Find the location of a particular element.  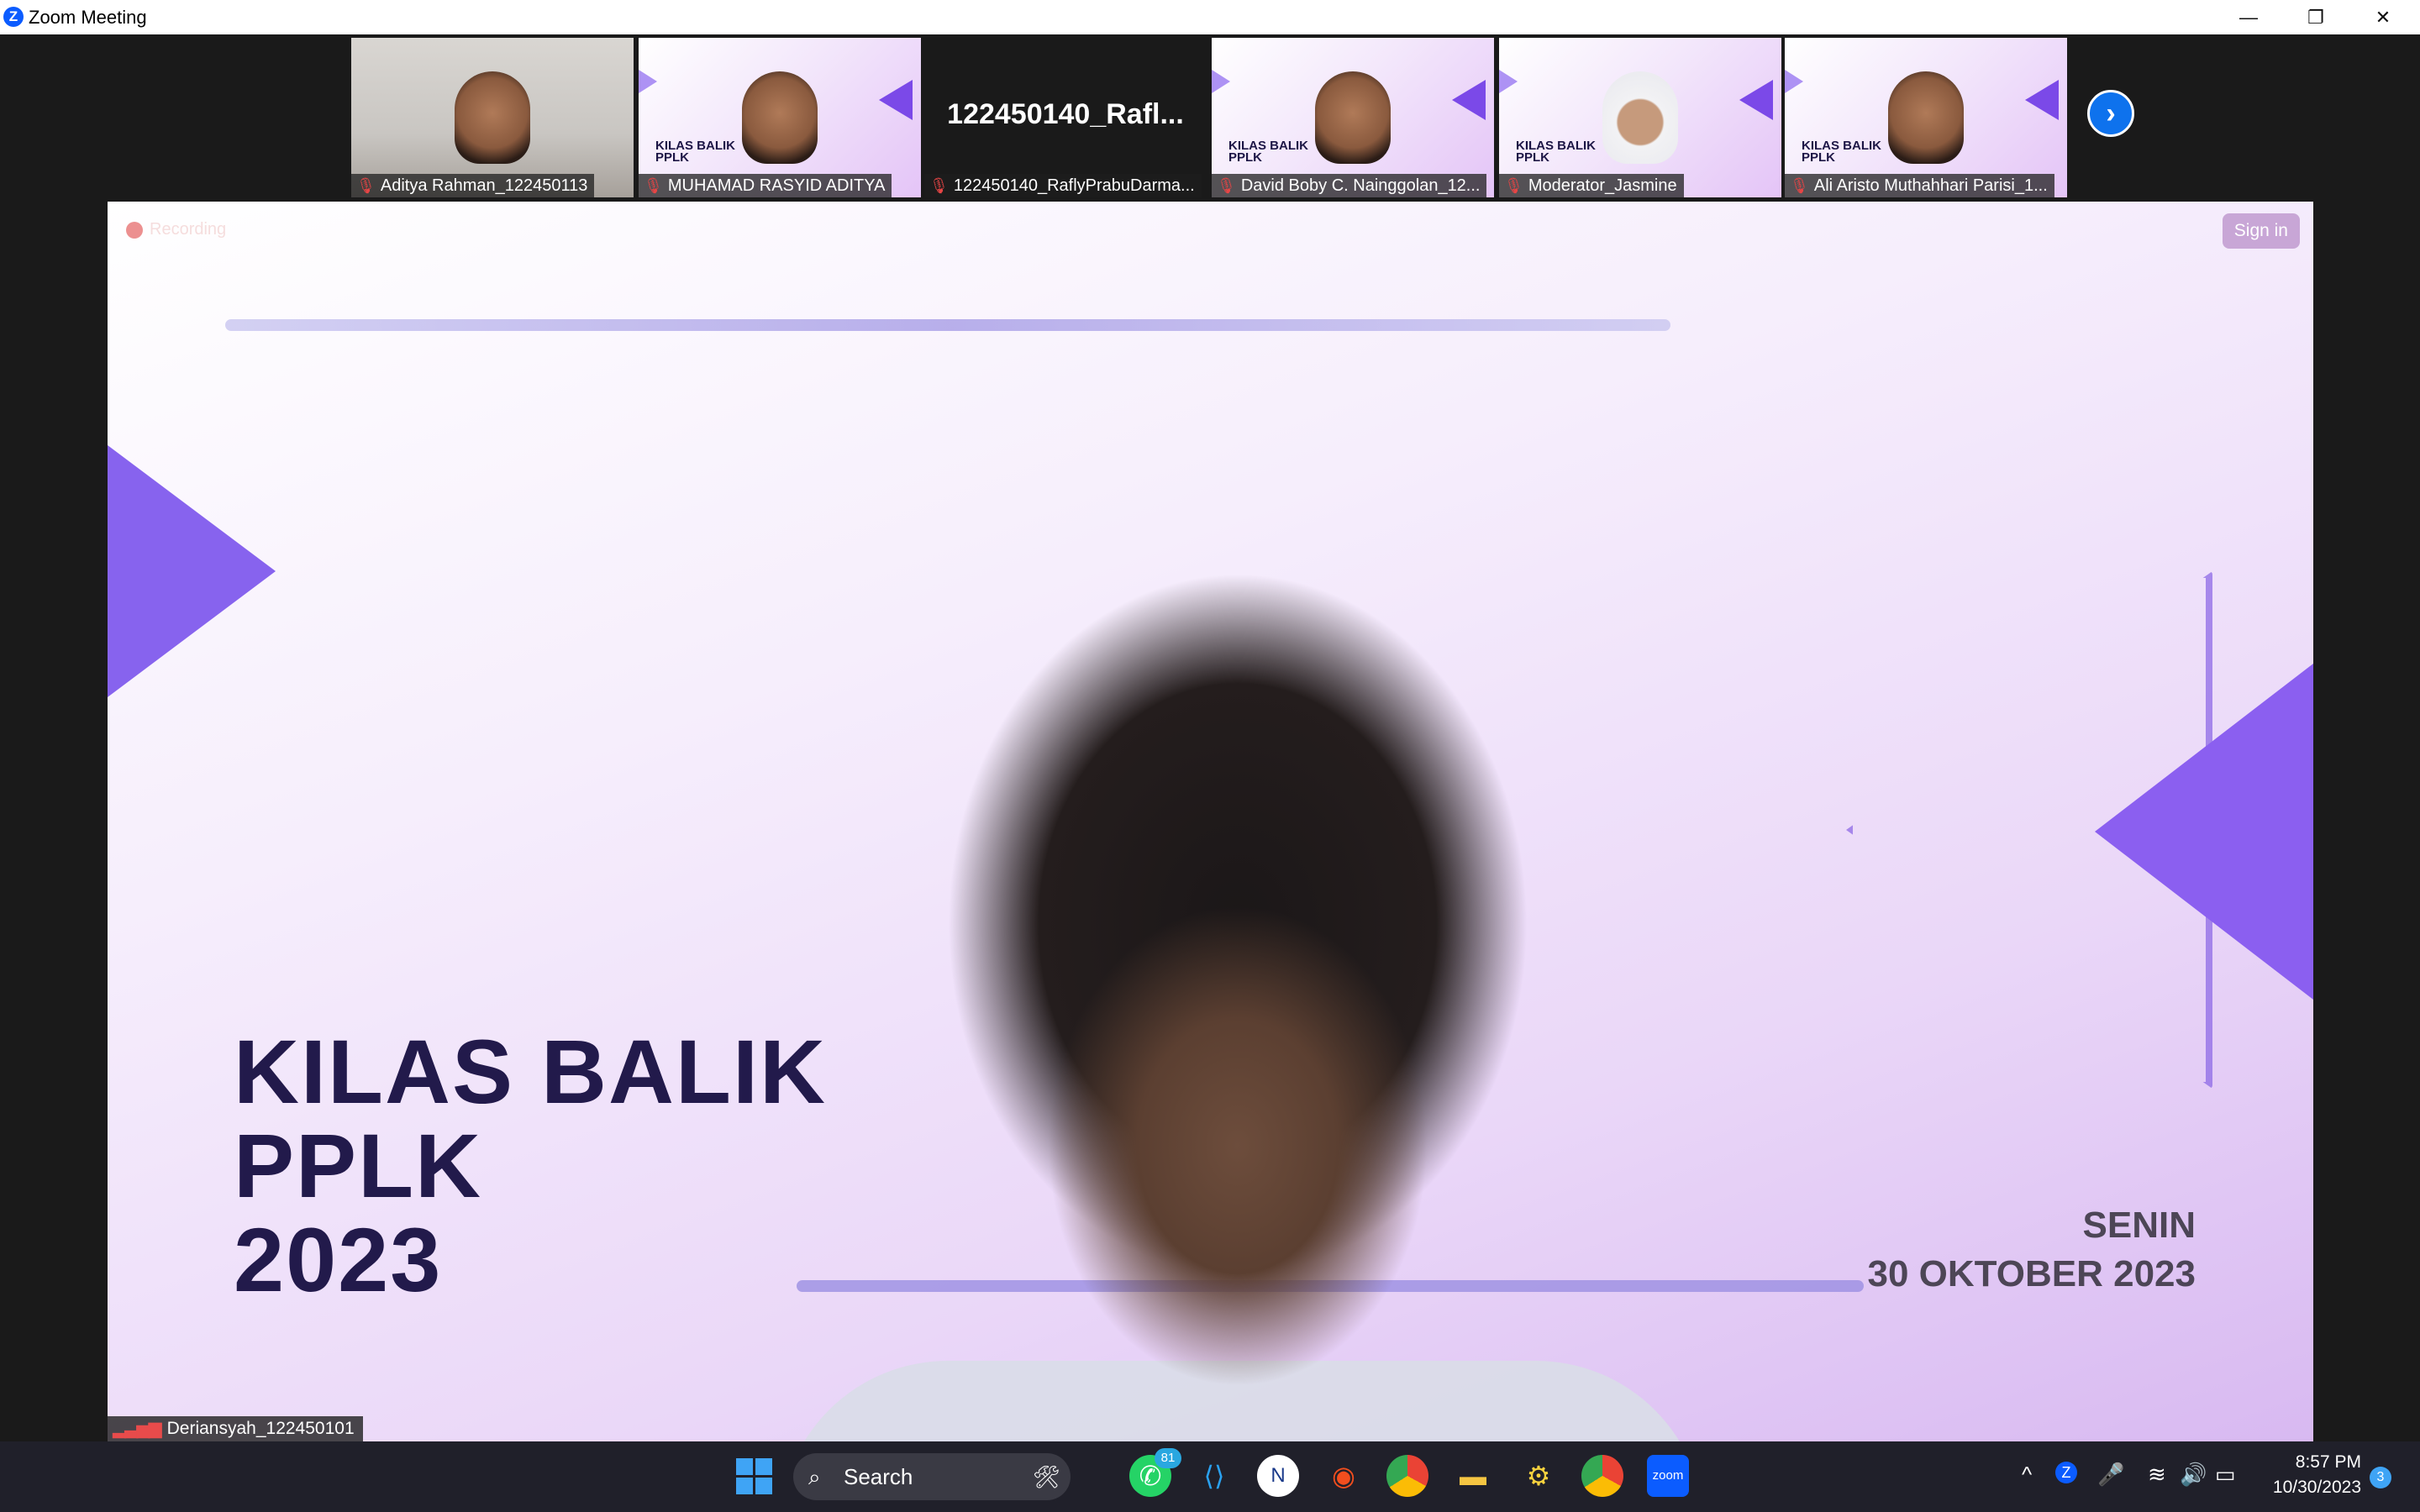

participant-name-bar: 🎙 Aditya Rahman_122450113 is located at coordinates (473, 185).